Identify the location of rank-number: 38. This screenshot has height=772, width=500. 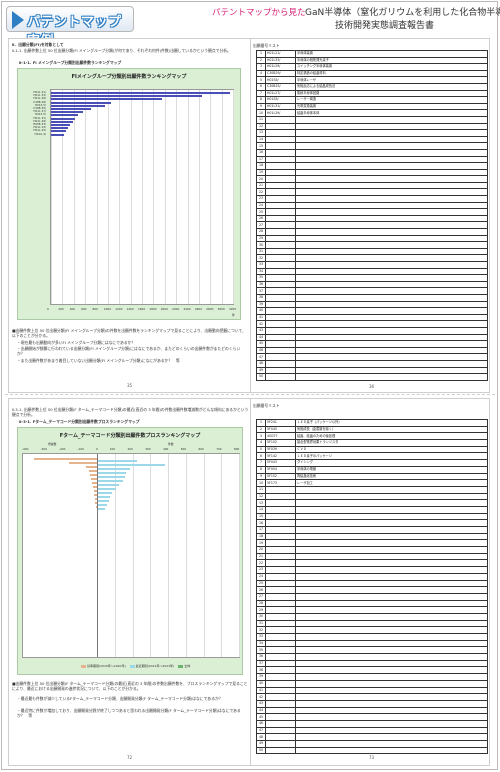
(261, 297).